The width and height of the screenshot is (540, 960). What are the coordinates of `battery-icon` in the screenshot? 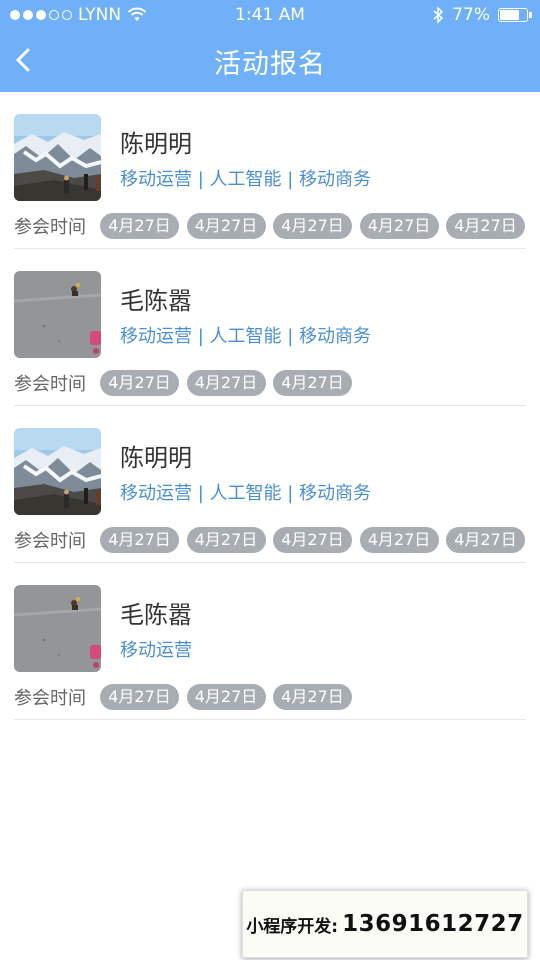 It's located at (515, 15).